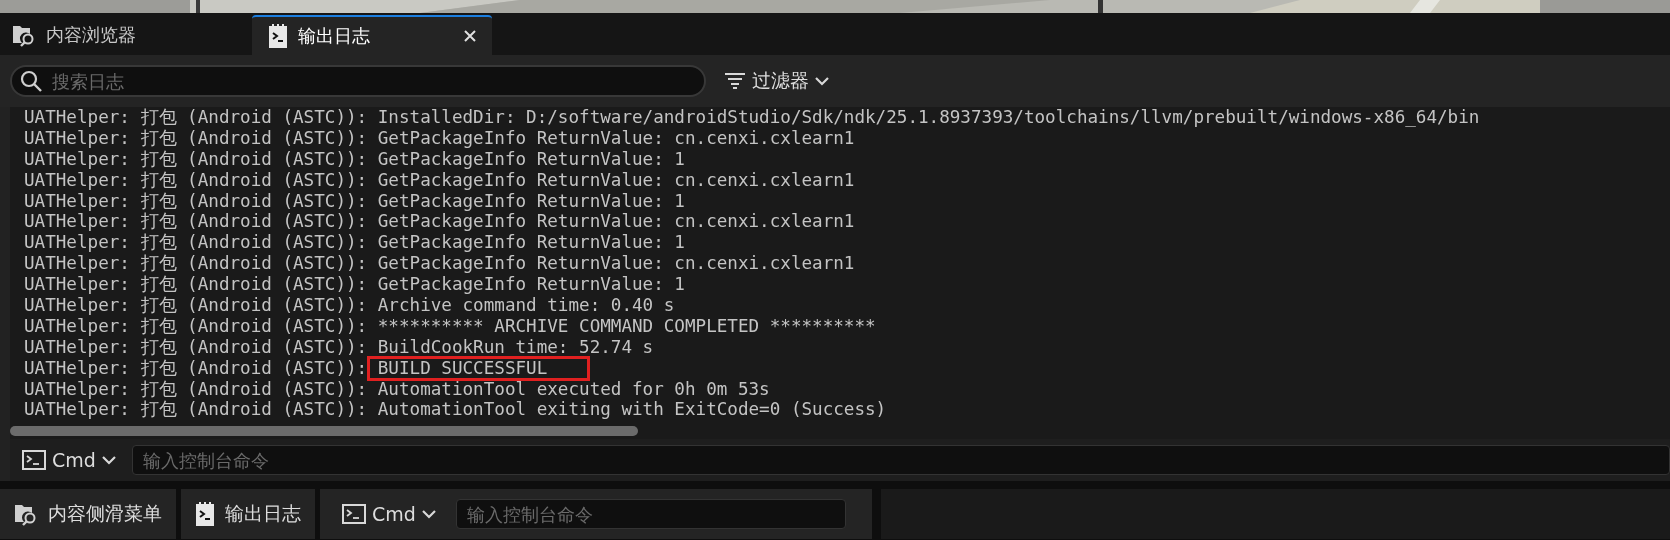 The image size is (1670, 540). I want to click on panel-tab: 内容浏览器, so click(76, 35).